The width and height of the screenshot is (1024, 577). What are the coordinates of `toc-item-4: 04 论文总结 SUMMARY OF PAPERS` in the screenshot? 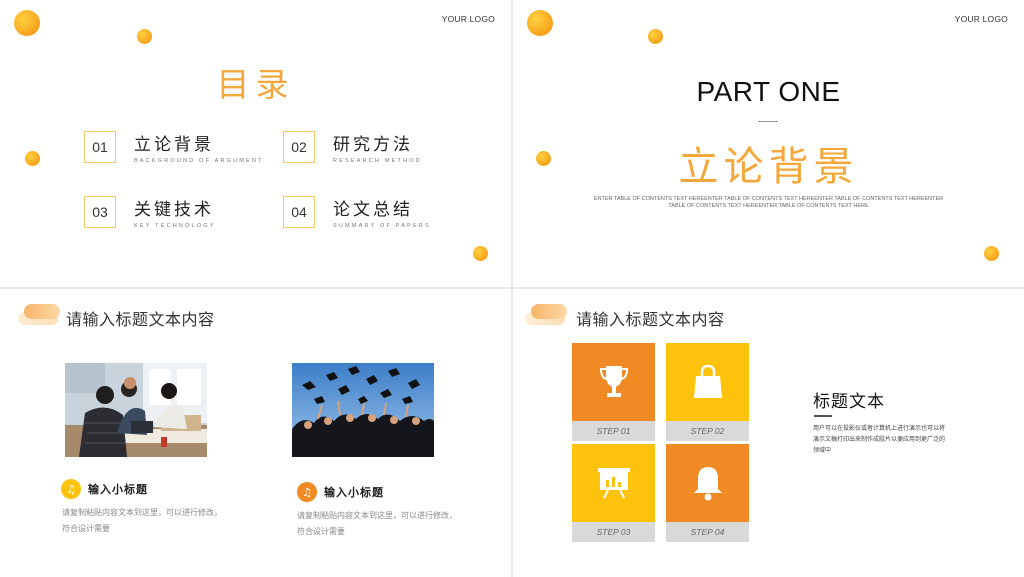 It's located at (357, 212).